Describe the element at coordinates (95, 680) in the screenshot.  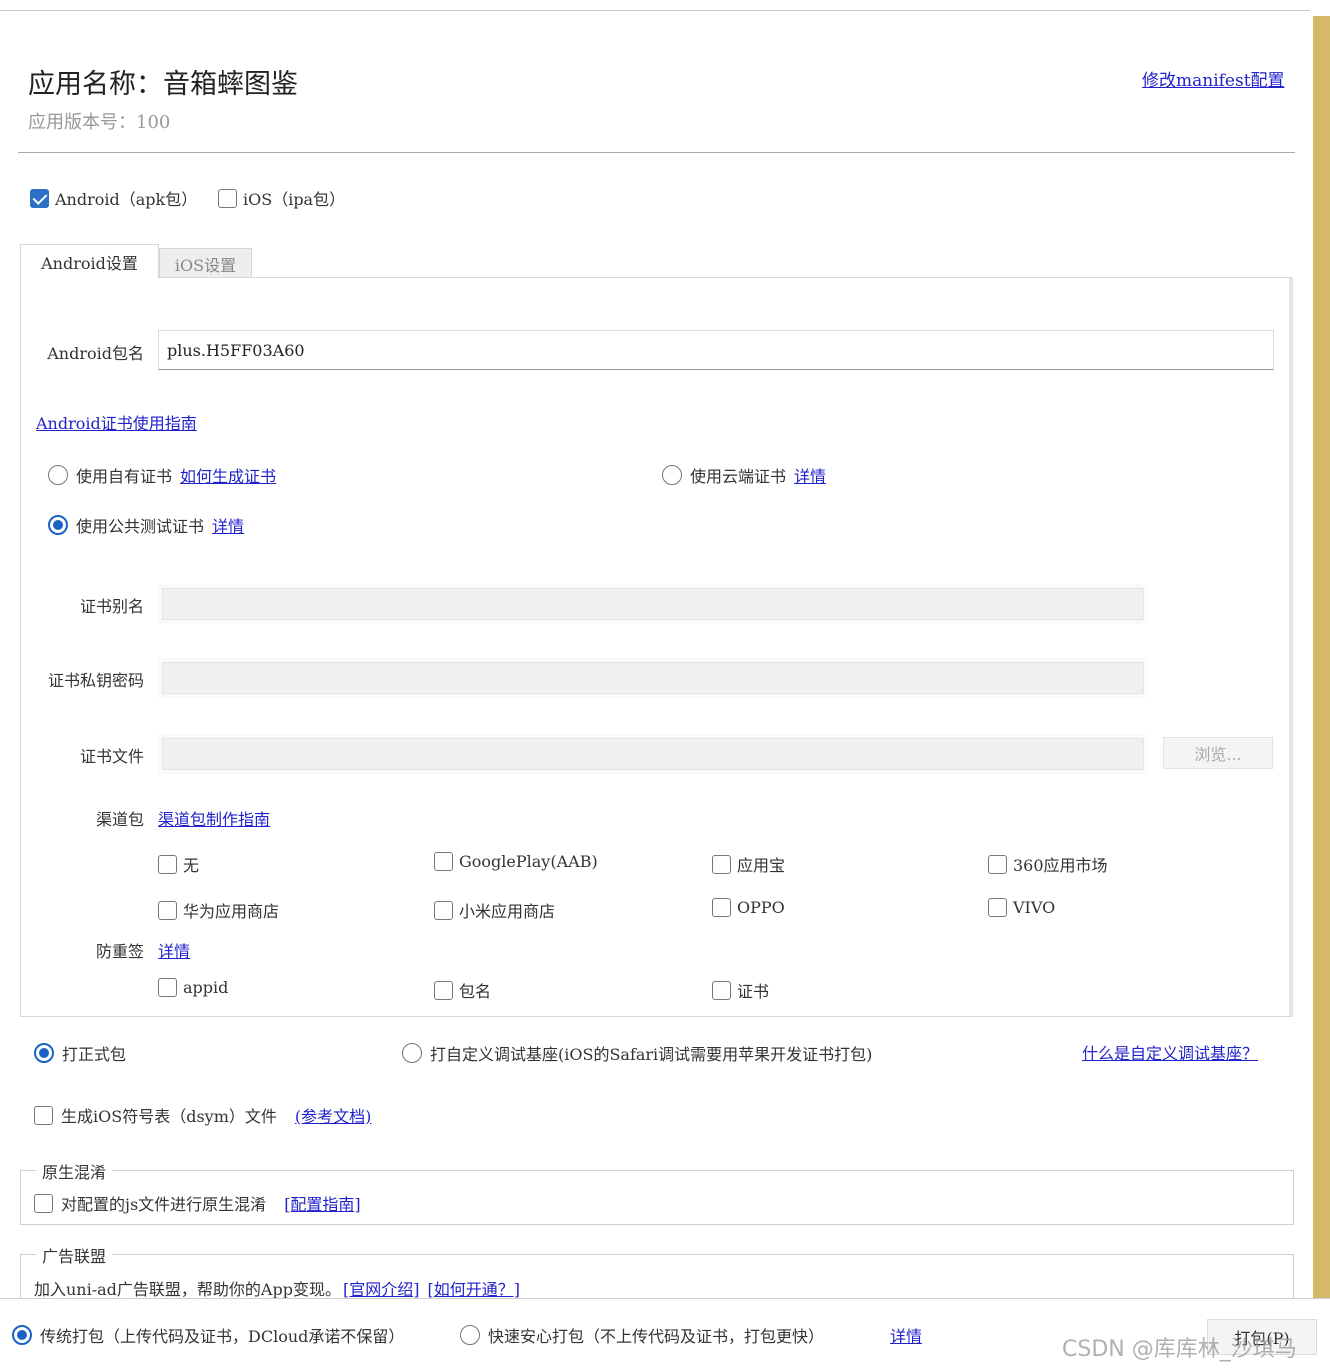
I see `cert-key-password-label: 证书私钥密码` at that location.